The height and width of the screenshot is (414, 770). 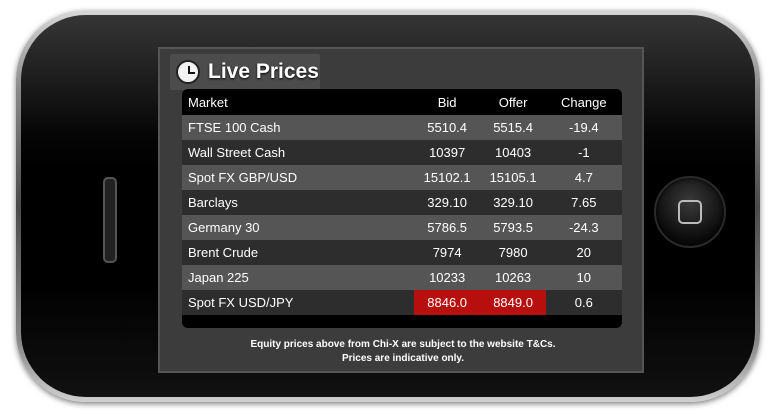 I want to click on table-row: Germany 30 5786.5 5793.5 -24.3, so click(x=402, y=227).